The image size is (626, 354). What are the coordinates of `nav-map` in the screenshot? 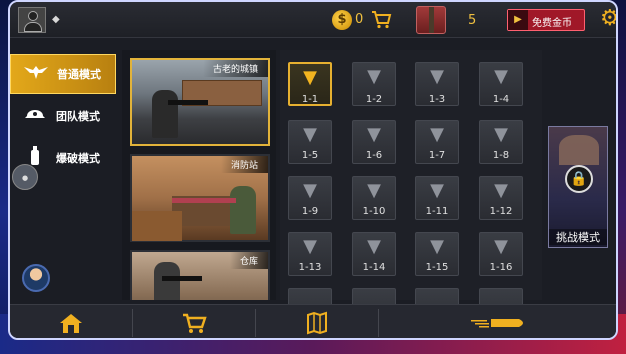 It's located at (317, 321).